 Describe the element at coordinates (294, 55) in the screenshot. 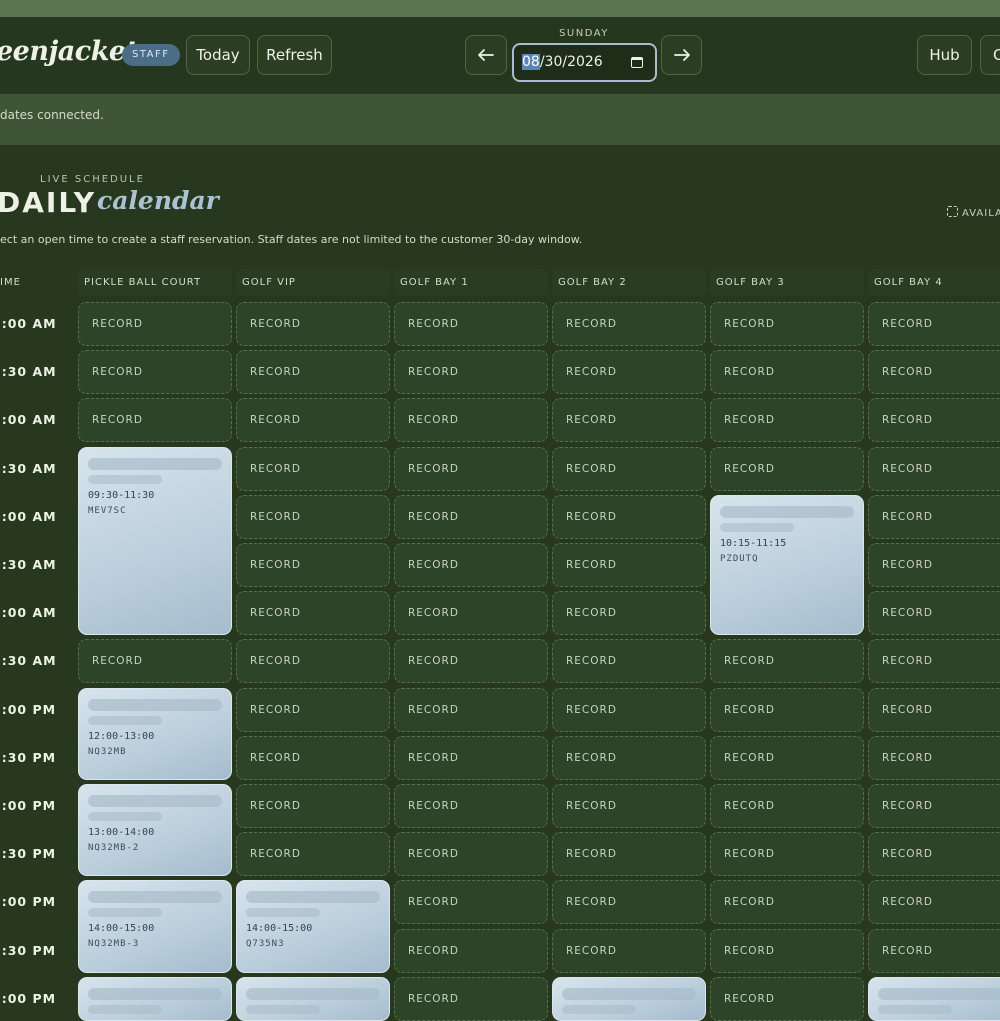

I see `refresh-button: Refresh` at that location.